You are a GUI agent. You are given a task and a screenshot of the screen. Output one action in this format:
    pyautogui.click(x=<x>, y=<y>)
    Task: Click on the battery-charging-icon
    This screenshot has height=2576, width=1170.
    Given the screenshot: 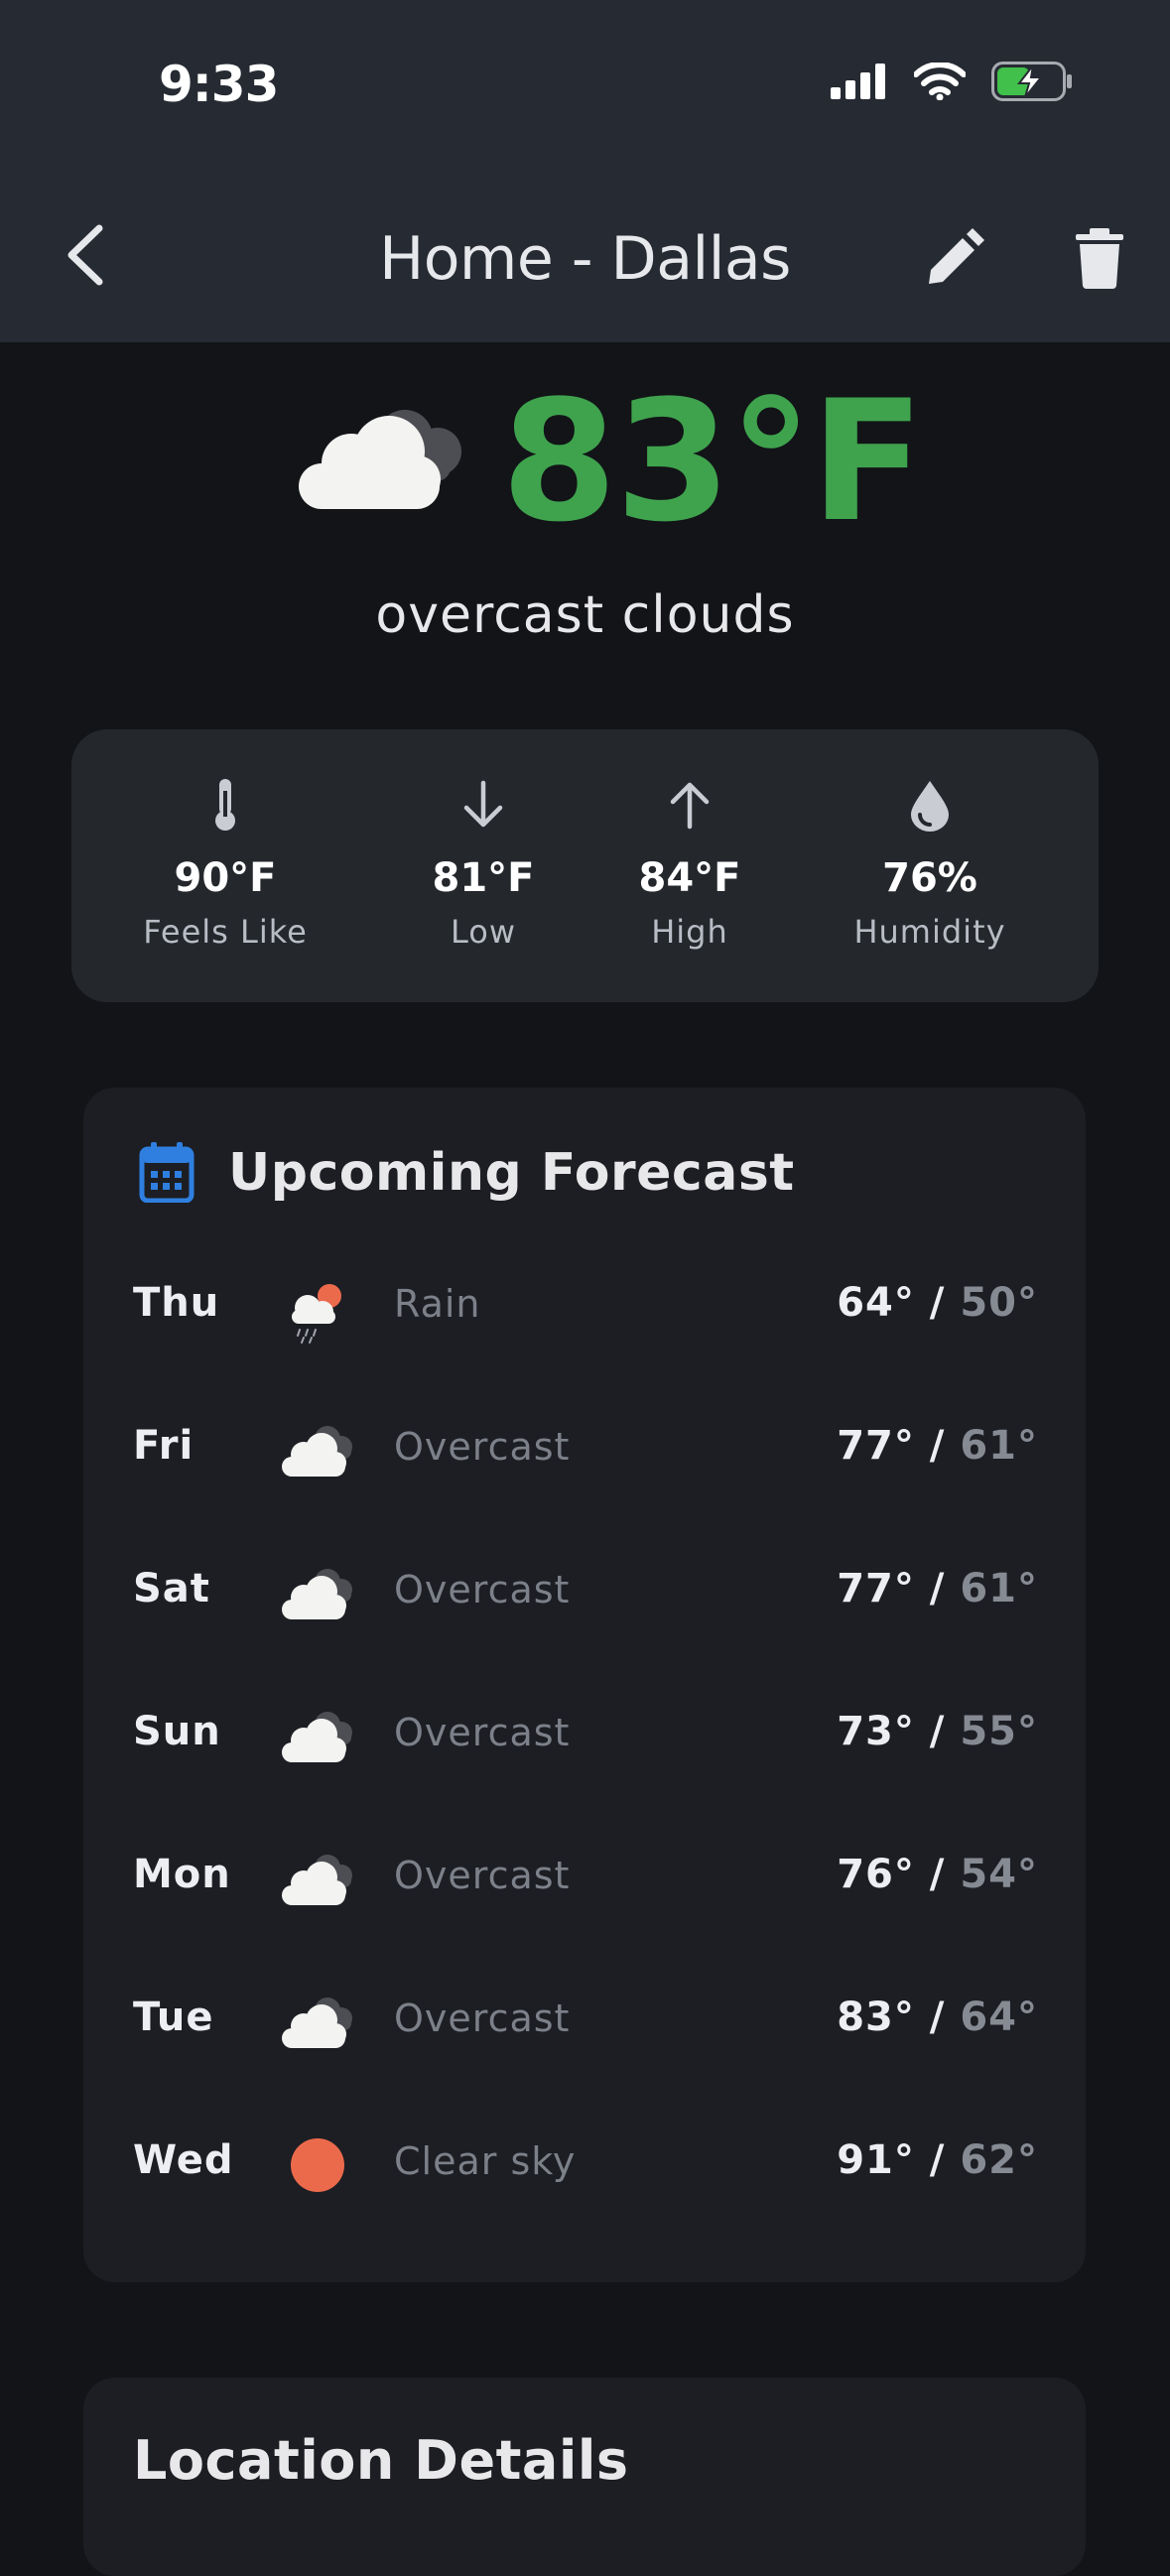 What is the action you would take?
    pyautogui.click(x=1031, y=82)
    